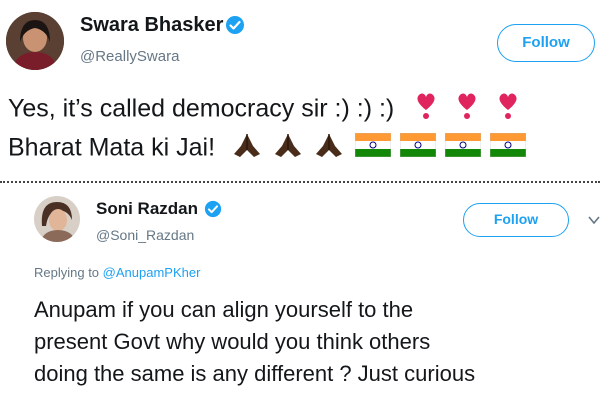 This screenshot has height=406, width=600. I want to click on swara-name: Swara Bhasker, so click(151, 25).